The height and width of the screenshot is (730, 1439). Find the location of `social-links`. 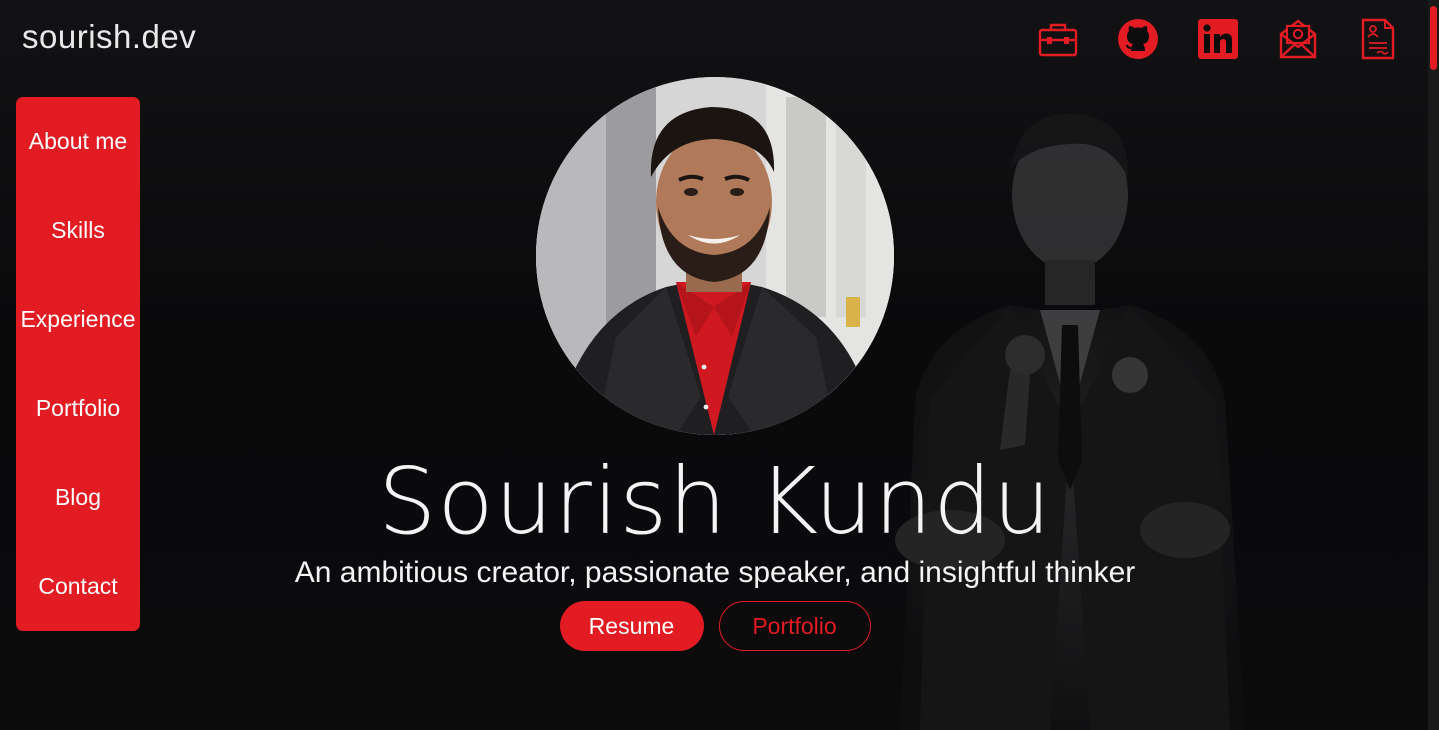

social-links is located at coordinates (1218, 39).